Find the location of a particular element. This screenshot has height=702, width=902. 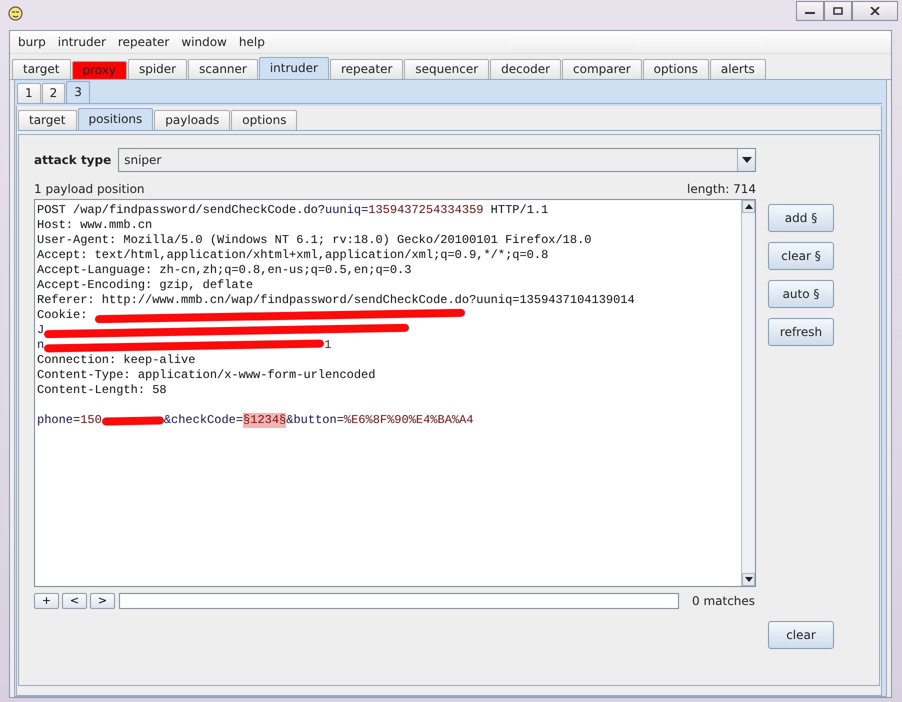

field-label: attack type is located at coordinates (73, 160).